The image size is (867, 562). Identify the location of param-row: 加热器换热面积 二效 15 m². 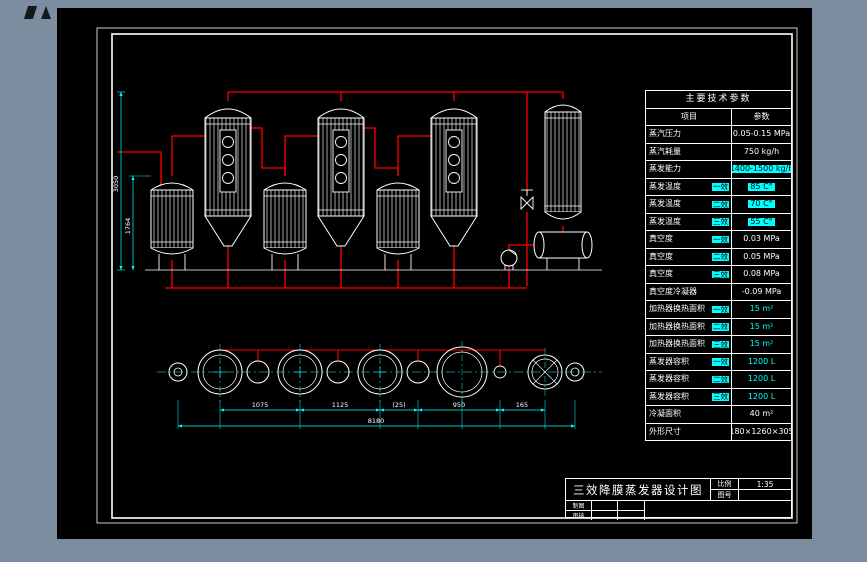
(718, 326).